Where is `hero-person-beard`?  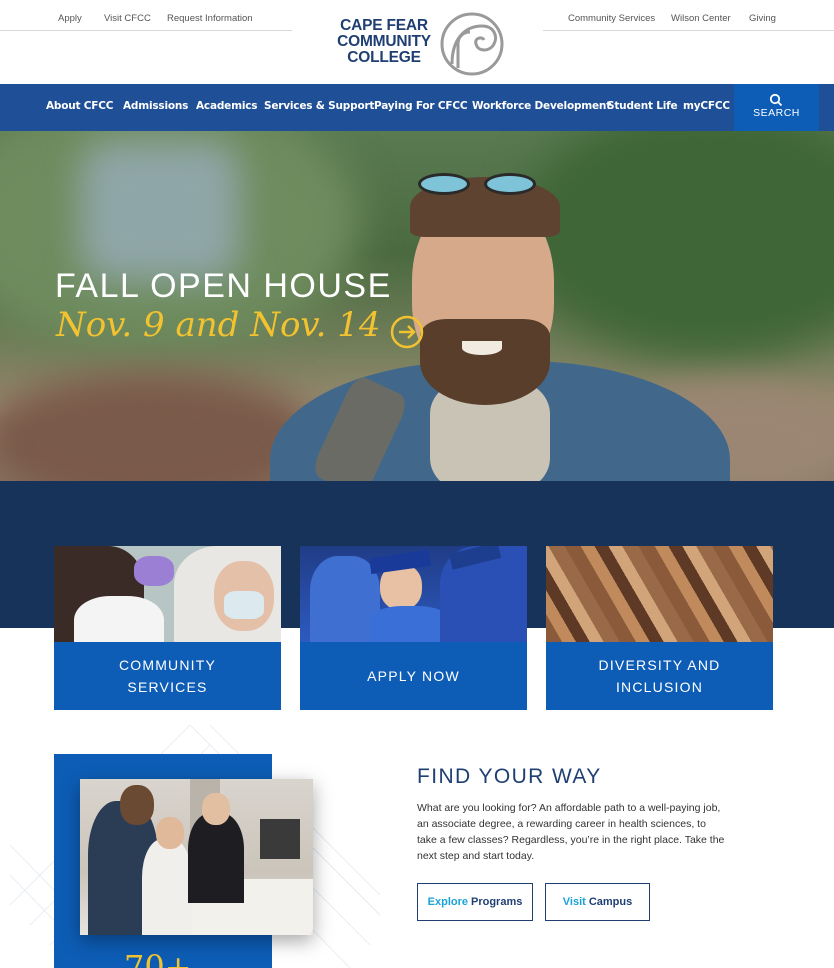
hero-person-beard is located at coordinates (485, 362).